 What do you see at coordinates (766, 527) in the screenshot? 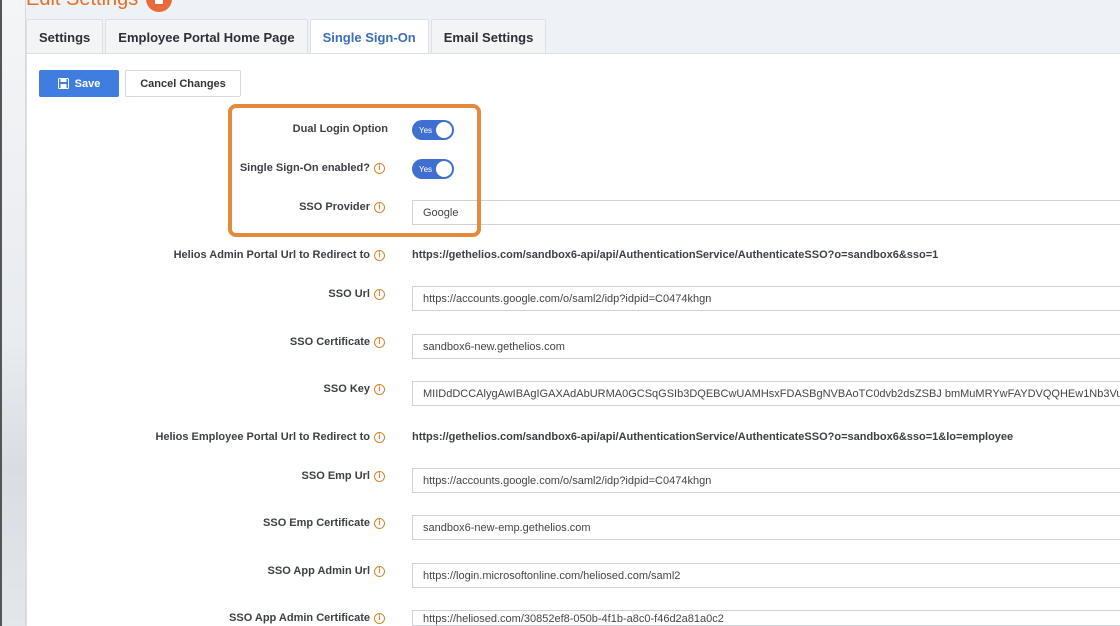
I see `sso-emp-certificate-input: sandbox6-new-emp.gethelios.com` at bounding box center [766, 527].